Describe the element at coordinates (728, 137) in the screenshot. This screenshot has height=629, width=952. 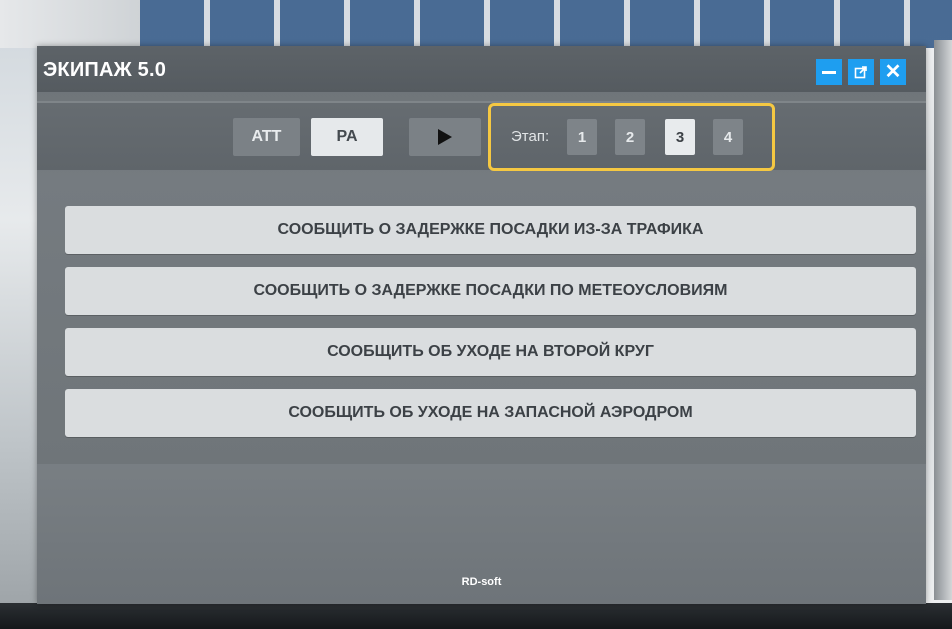
I see `stage-button-4: 4` at that location.